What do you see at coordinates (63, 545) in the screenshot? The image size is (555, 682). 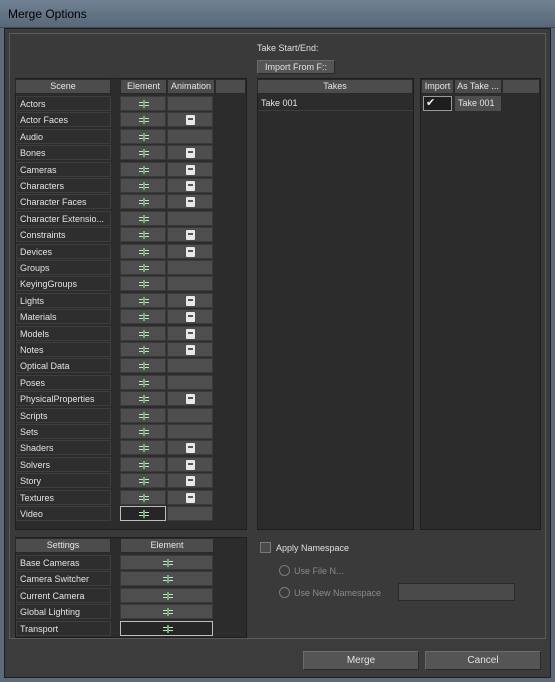 I see `settings-header: Settings` at bounding box center [63, 545].